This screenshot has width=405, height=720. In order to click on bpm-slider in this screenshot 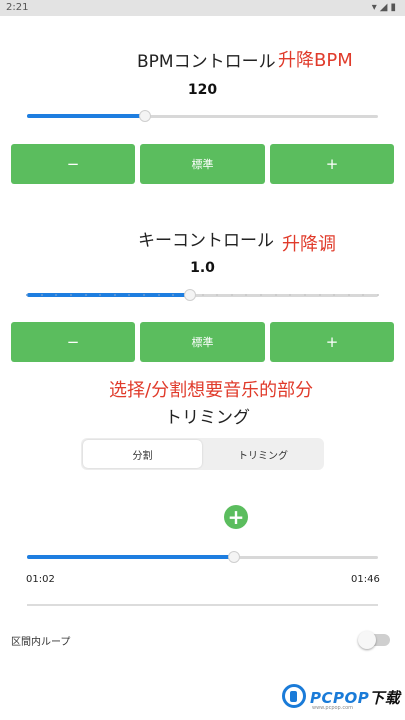, I will do `click(202, 116)`.